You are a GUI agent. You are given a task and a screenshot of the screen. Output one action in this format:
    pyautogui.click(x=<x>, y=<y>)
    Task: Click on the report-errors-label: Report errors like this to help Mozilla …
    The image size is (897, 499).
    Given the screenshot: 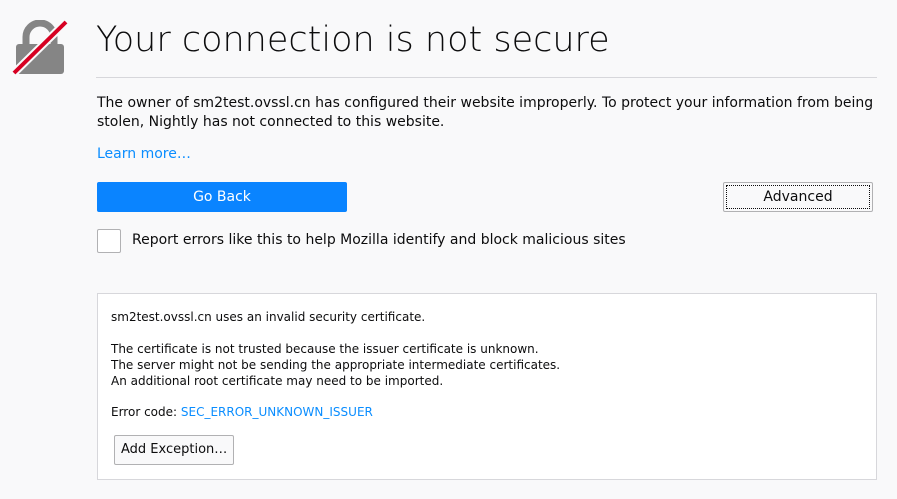 What is the action you would take?
    pyautogui.click(x=379, y=240)
    